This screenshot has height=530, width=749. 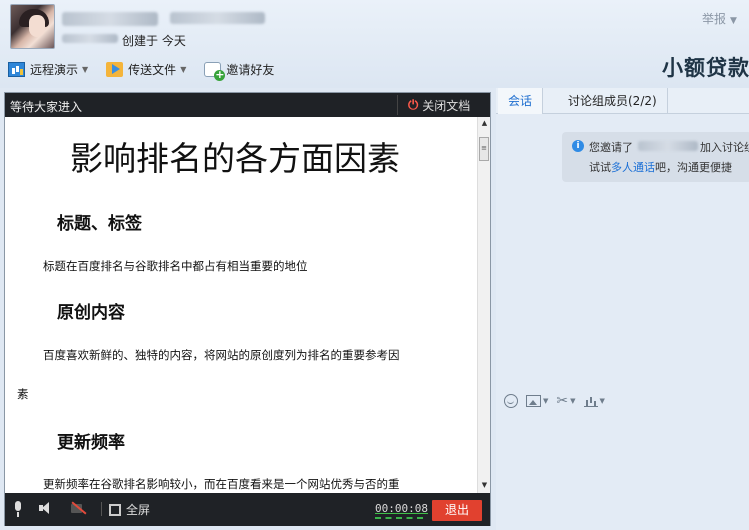 What do you see at coordinates (578, 146) in the screenshot?
I see `info-icon: i` at bounding box center [578, 146].